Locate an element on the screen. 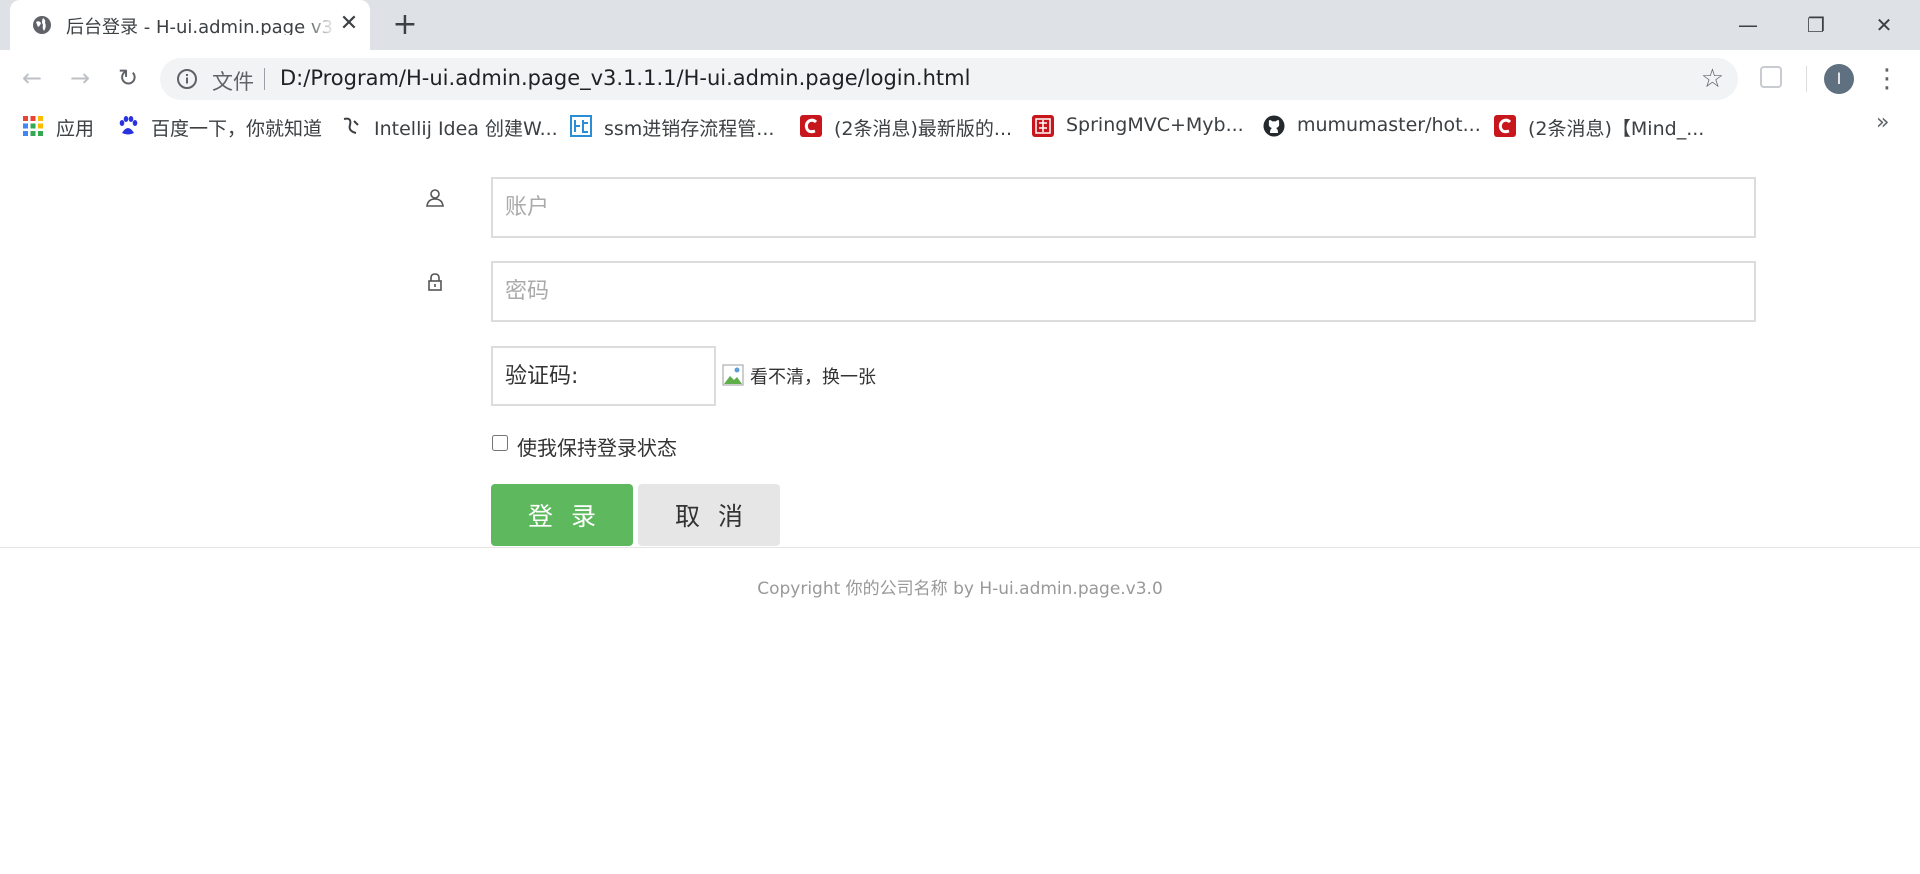  browser-tab-active: 后台登录 - H-ui.admin.page v3.1.1.1 ✕ is located at coordinates (190, 25).